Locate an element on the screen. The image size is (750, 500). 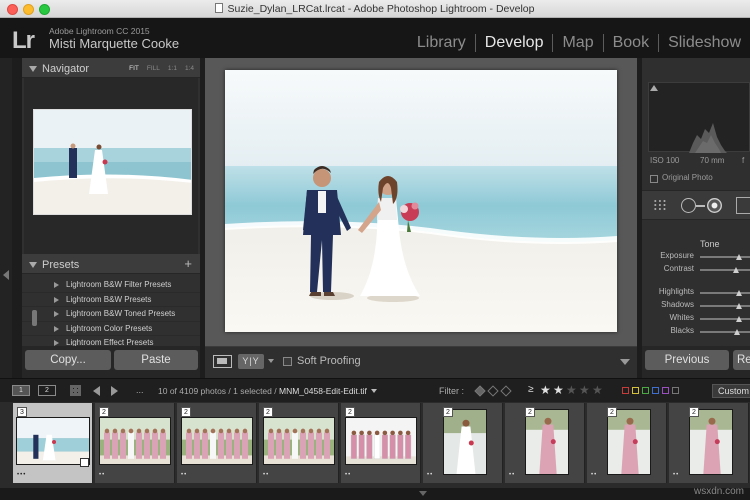
preset-folder: Lightroom B&W Presets is located at coordinates (111, 300).